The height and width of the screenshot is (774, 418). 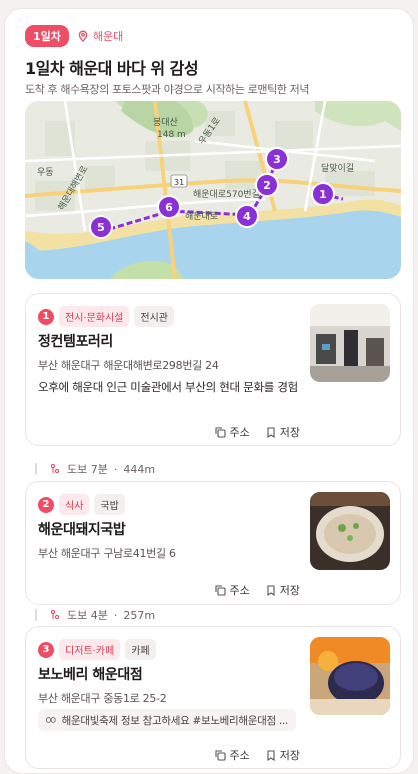 What do you see at coordinates (47, 36) in the screenshot?
I see `day-badge: 1일차` at bounding box center [47, 36].